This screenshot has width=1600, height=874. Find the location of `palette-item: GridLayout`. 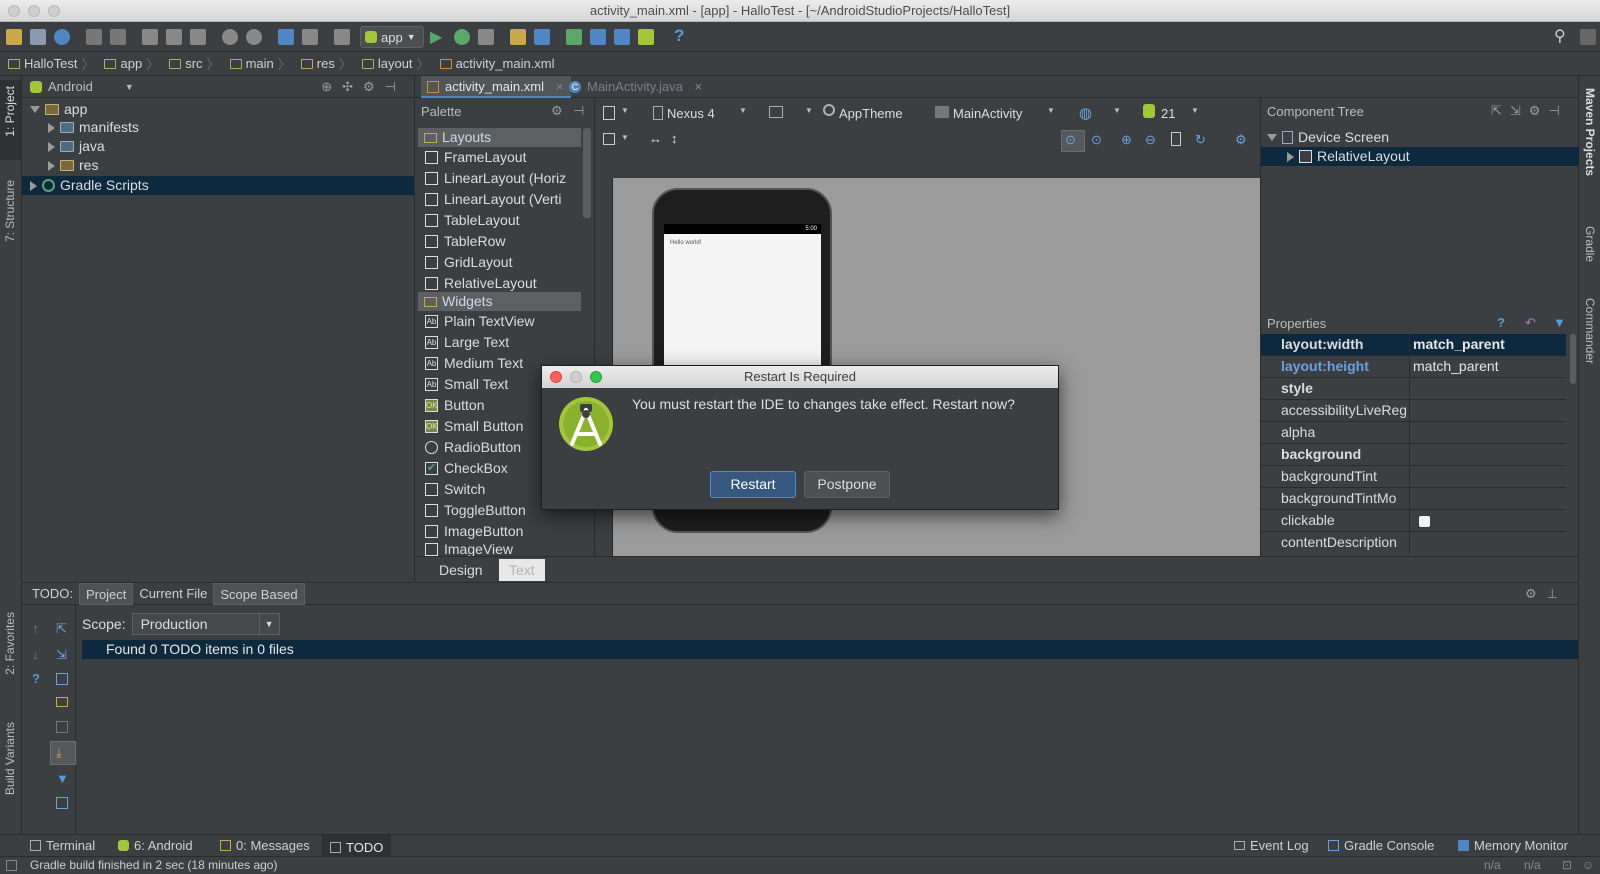

palette-item: GridLayout is located at coordinates (468, 262).